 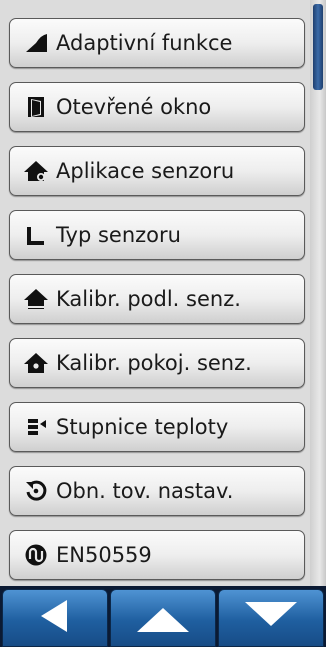 What do you see at coordinates (144, 43) in the screenshot?
I see `menu-item-label: Adaptivní funkce` at bounding box center [144, 43].